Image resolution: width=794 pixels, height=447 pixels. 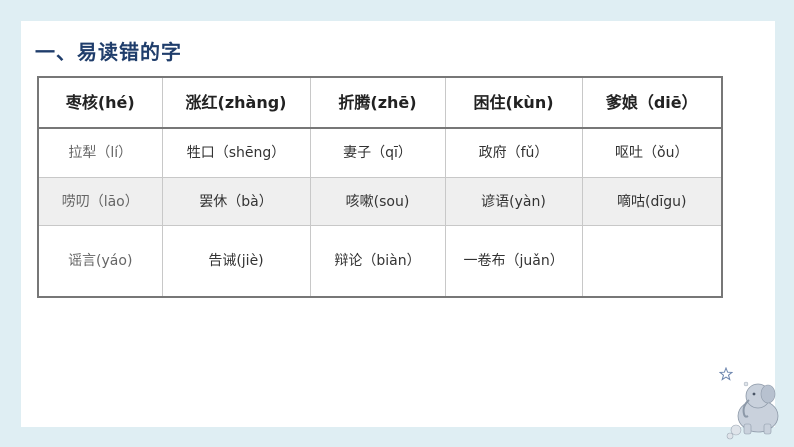 What do you see at coordinates (236, 152) in the screenshot?
I see `table-cell: 牲口（shēng）` at bounding box center [236, 152].